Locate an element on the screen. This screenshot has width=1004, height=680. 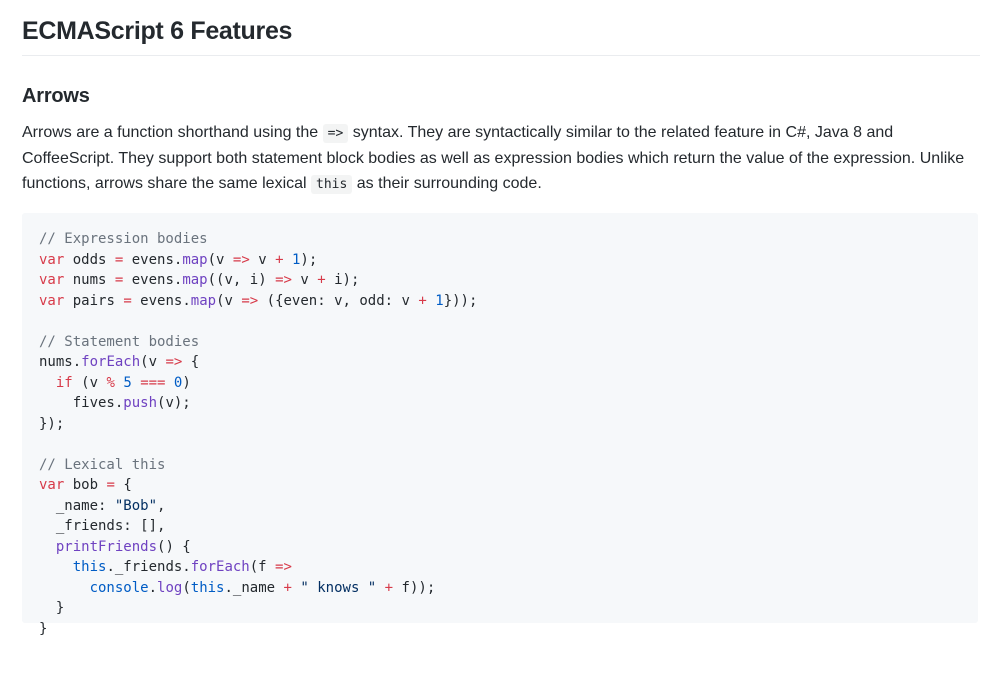
section-heading: Arrows is located at coordinates (56, 96).